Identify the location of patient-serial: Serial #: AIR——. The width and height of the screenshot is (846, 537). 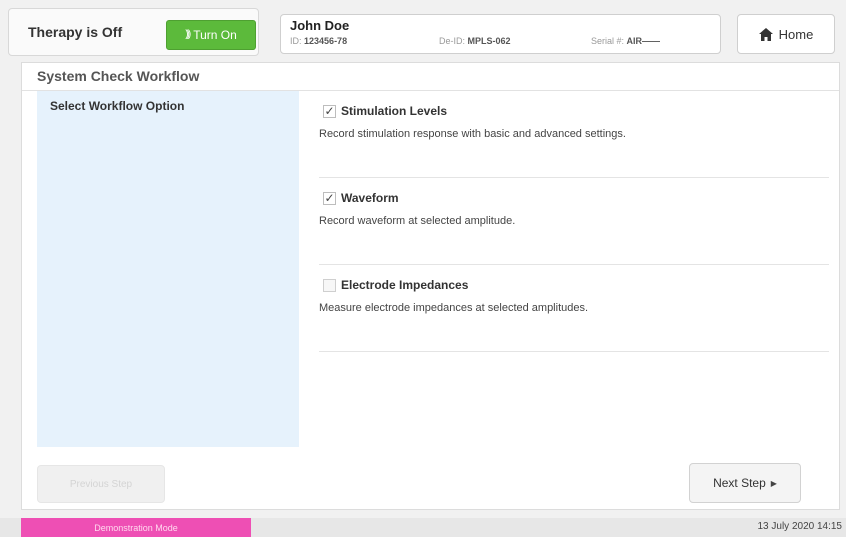
(626, 41).